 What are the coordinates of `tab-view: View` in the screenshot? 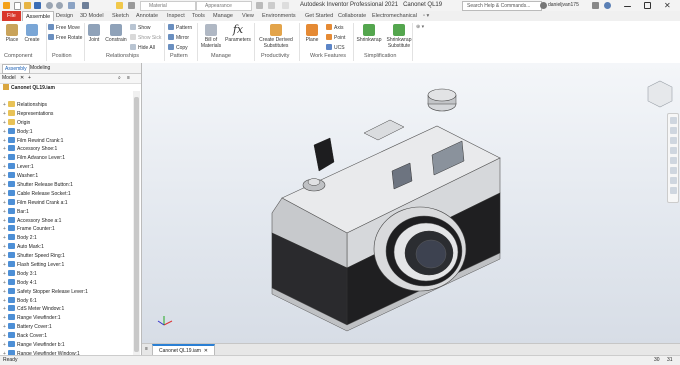 It's located at (248, 16).